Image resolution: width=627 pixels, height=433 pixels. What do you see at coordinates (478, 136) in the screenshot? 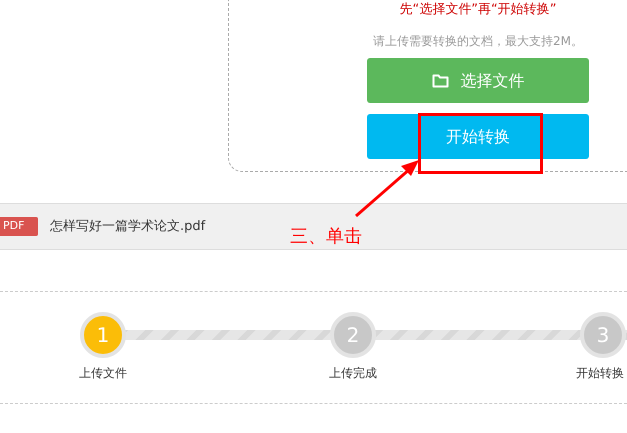
I see `start-convert-button: 开始转换` at bounding box center [478, 136].